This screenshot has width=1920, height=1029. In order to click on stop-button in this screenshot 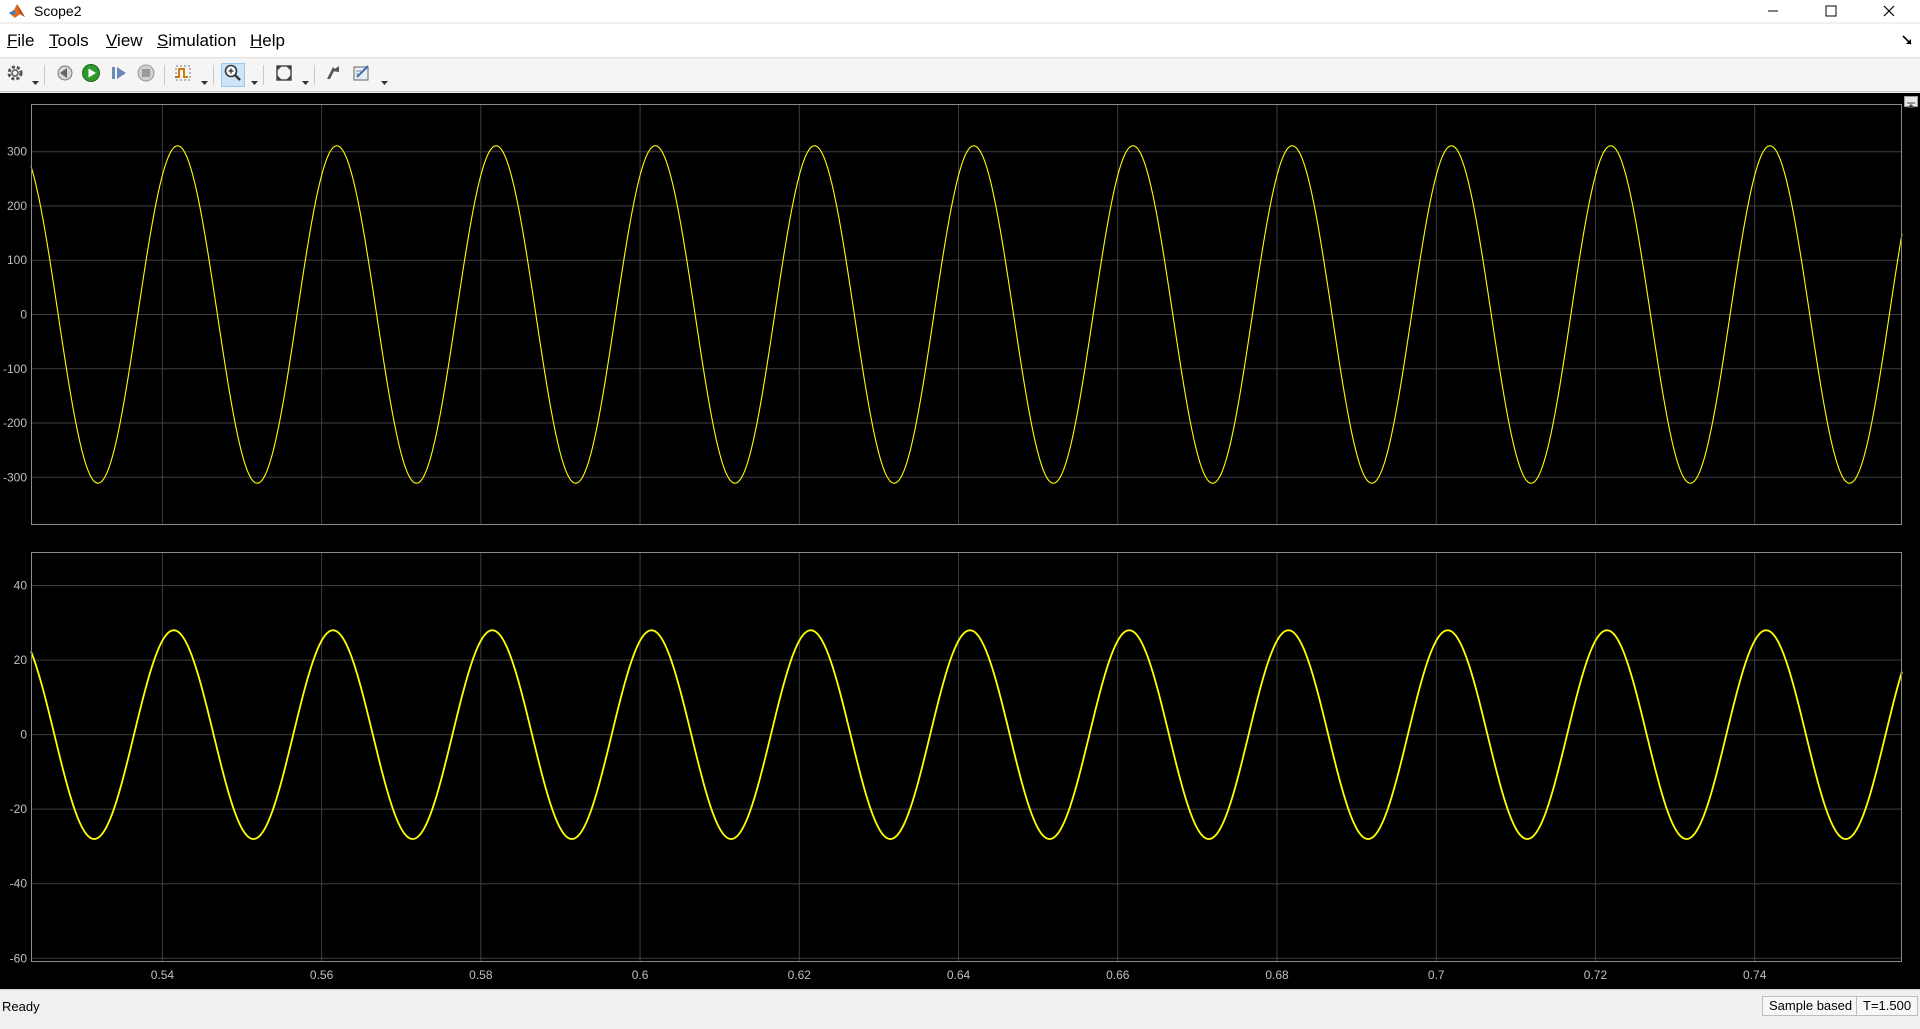, I will do `click(146, 75)`.